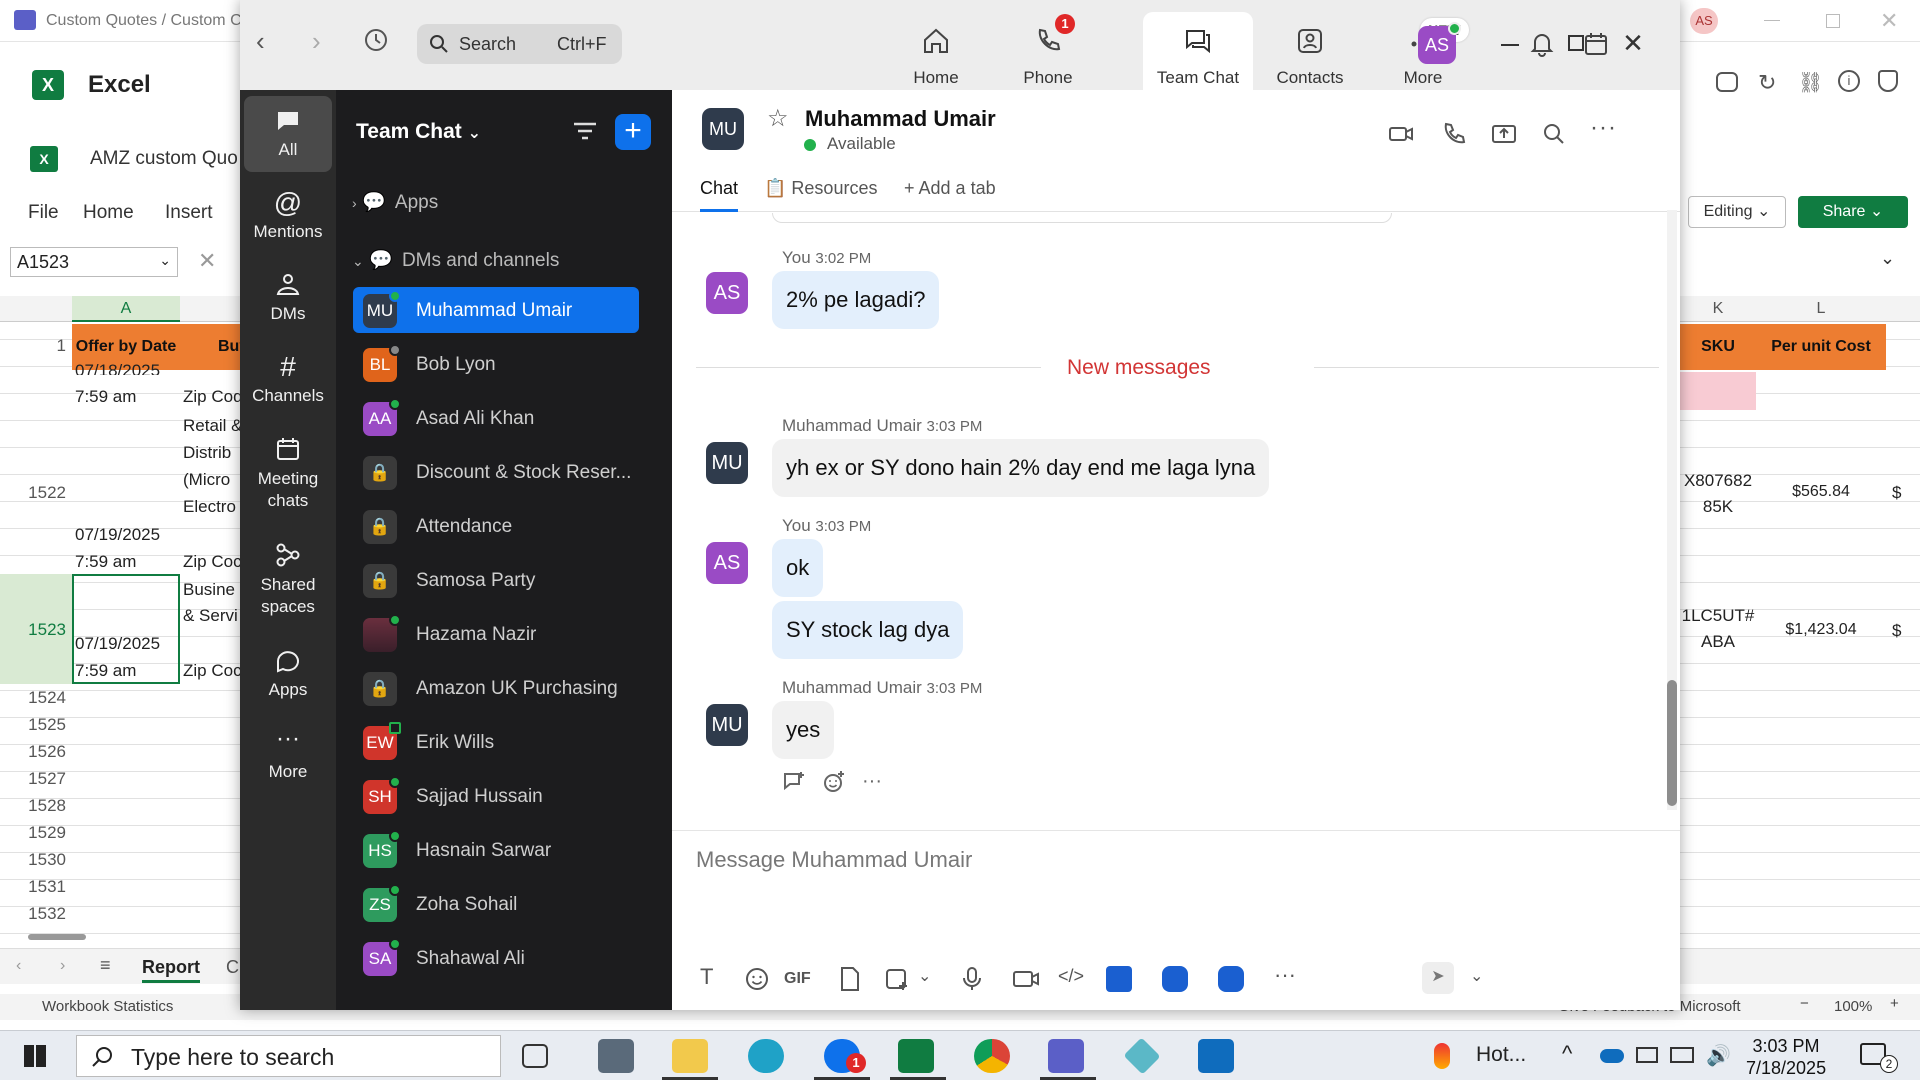 The height and width of the screenshot is (1080, 1920). Describe the element at coordinates (900, 119) in the screenshot. I see `chat-title: Muhammad Umair` at that location.